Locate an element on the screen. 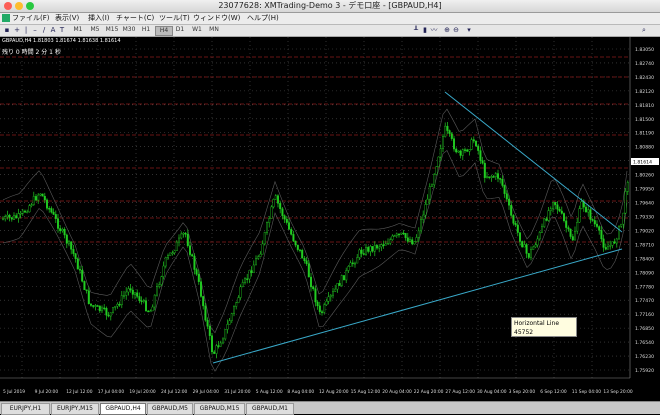 This screenshot has height=415, width=660. timeframe-w1: W1 is located at coordinates (197, 30).